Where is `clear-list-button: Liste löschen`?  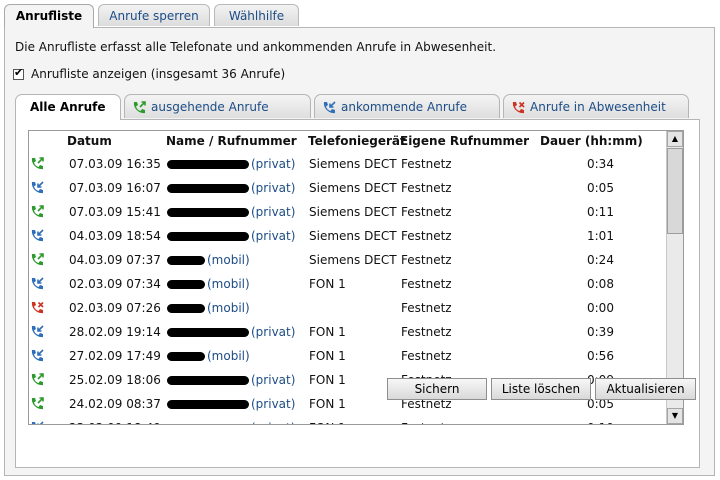
clear-list-button: Liste löschen is located at coordinates (541, 389).